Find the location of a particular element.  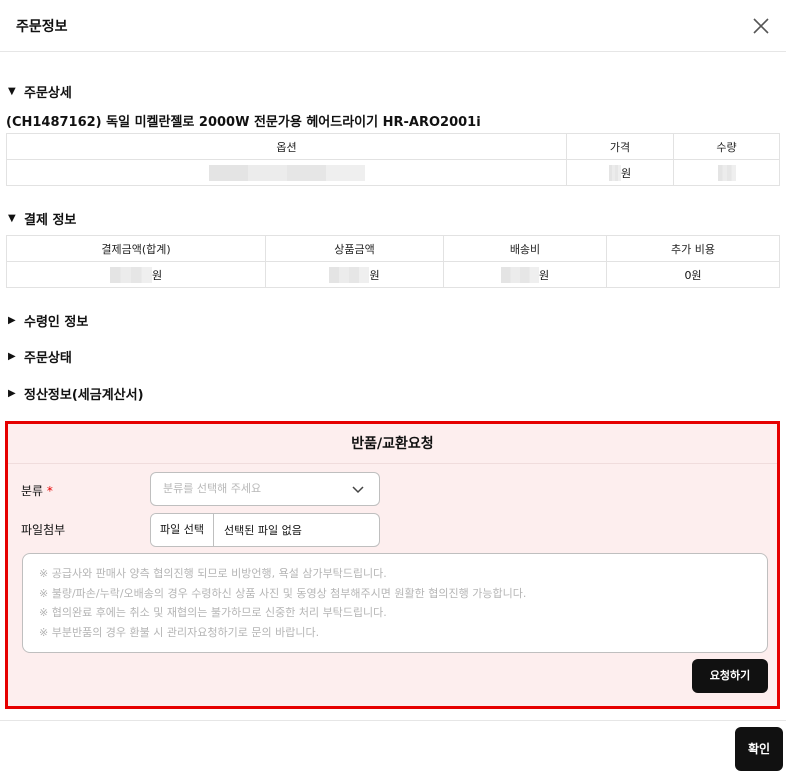

price-unit: 원 is located at coordinates (626, 173).